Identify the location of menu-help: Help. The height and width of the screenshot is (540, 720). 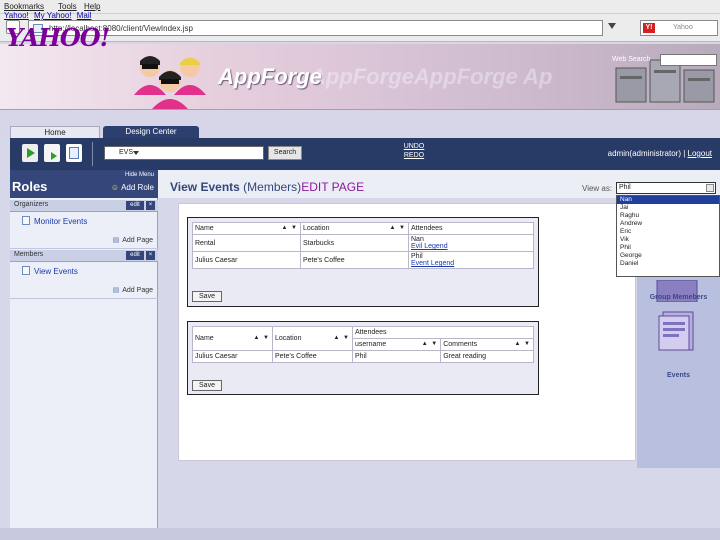
(92, 6).